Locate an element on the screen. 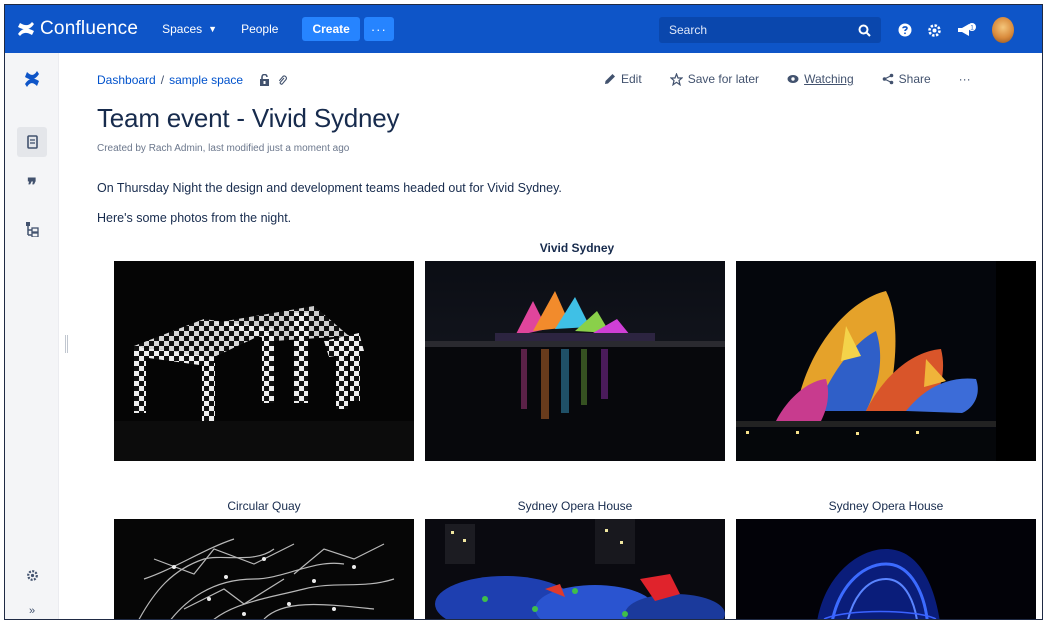  confluence-logo: Confluence is located at coordinates (77, 29).